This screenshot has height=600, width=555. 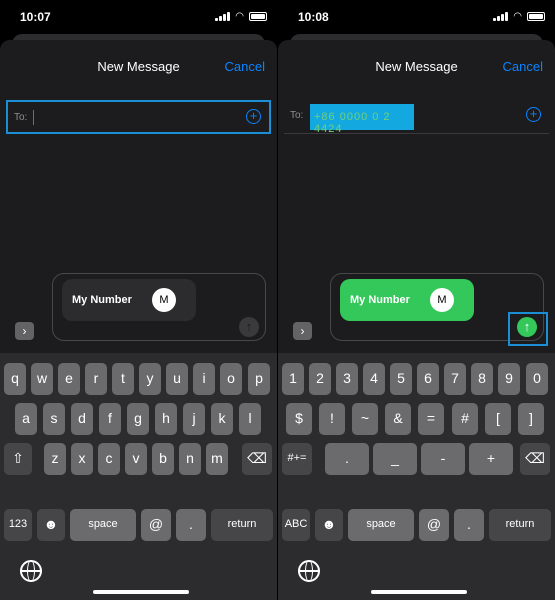 I want to click on to-field: To: +, so click(x=138, y=117).